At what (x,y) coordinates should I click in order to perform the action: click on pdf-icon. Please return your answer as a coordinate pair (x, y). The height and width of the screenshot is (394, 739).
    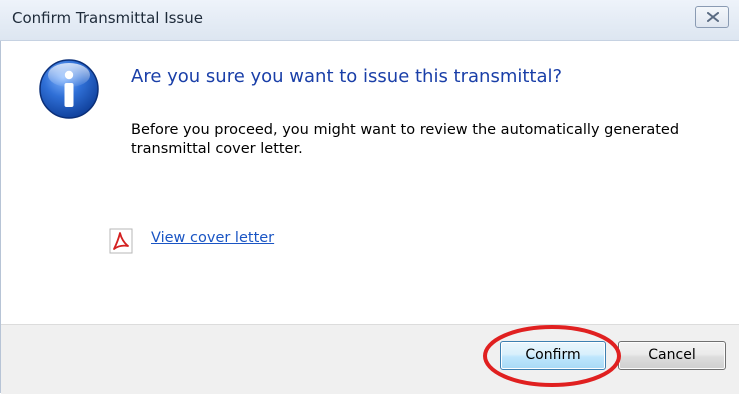
    Looking at the image, I should click on (121, 241).